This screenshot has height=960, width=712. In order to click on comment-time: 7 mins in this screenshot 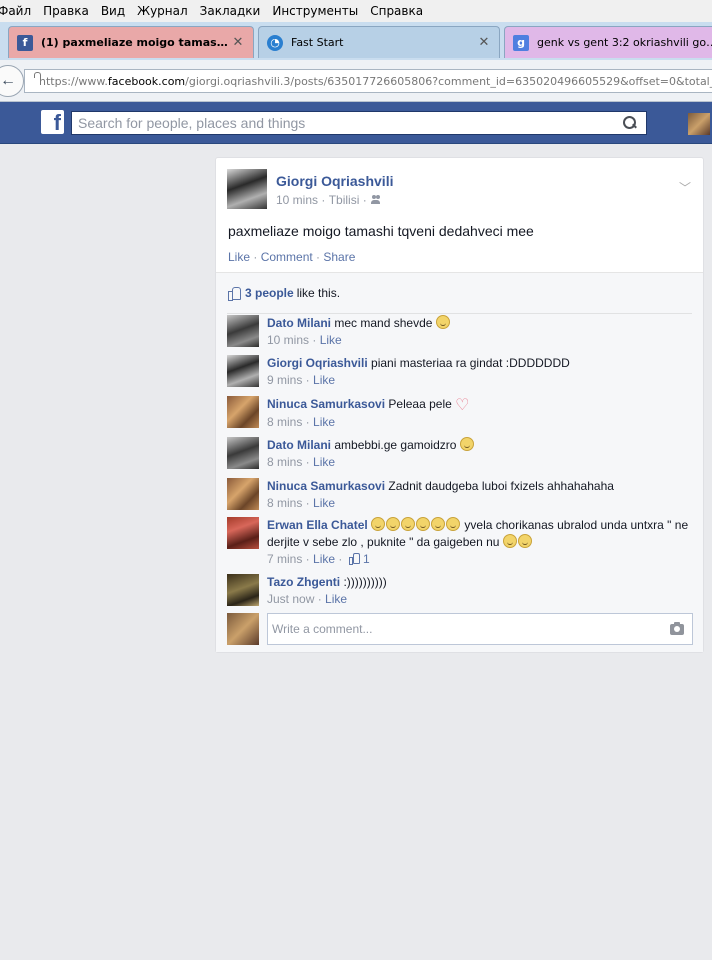, I will do `click(284, 559)`.